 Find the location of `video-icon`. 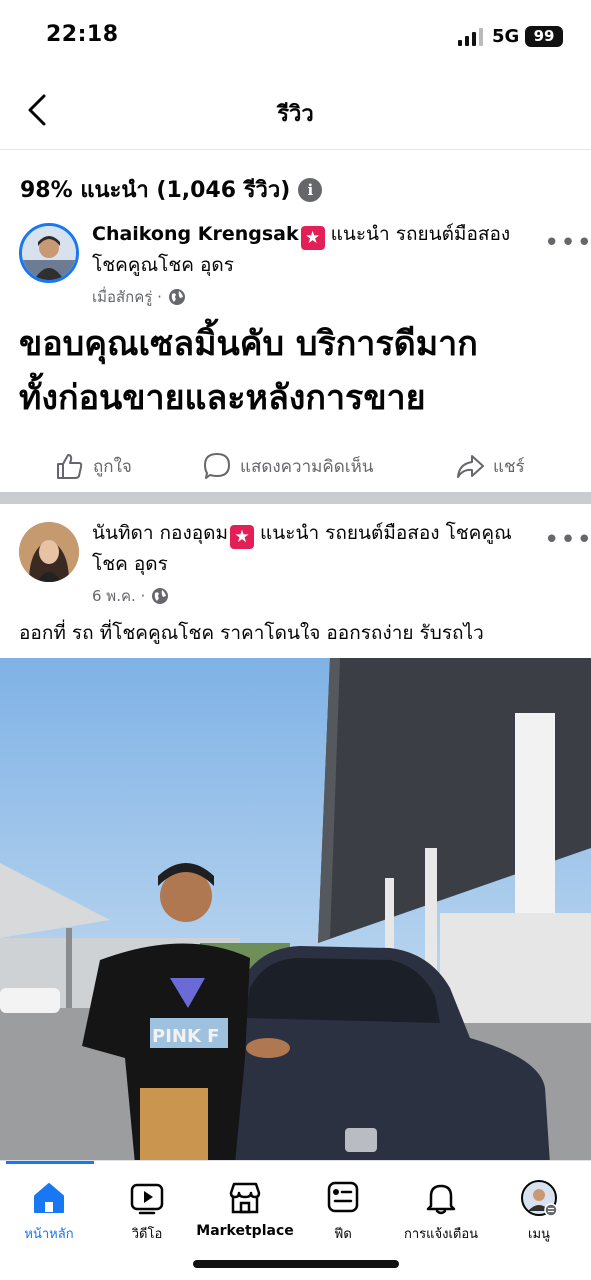

video-icon is located at coordinates (147, 1199).